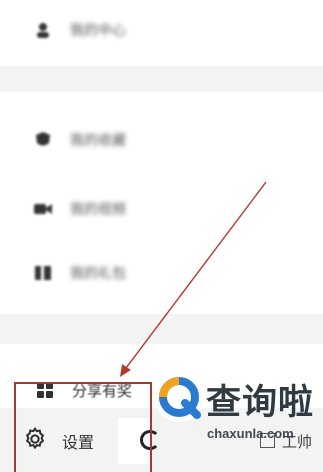 This screenshot has width=323, height=472. What do you see at coordinates (260, 403) in the screenshot?
I see `watermark-title: 查询啦` at bounding box center [260, 403].